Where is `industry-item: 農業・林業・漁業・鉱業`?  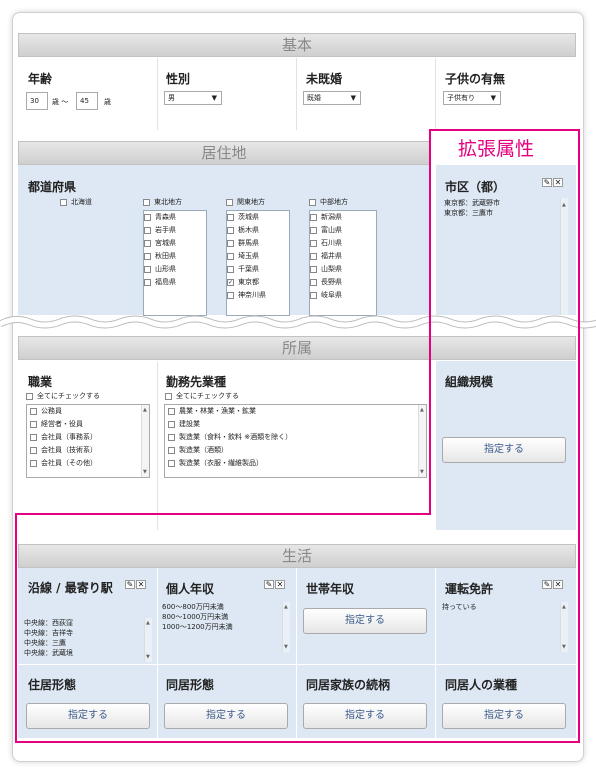
industry-item: 農業・林業・漁業・鉱業 is located at coordinates (295, 411).